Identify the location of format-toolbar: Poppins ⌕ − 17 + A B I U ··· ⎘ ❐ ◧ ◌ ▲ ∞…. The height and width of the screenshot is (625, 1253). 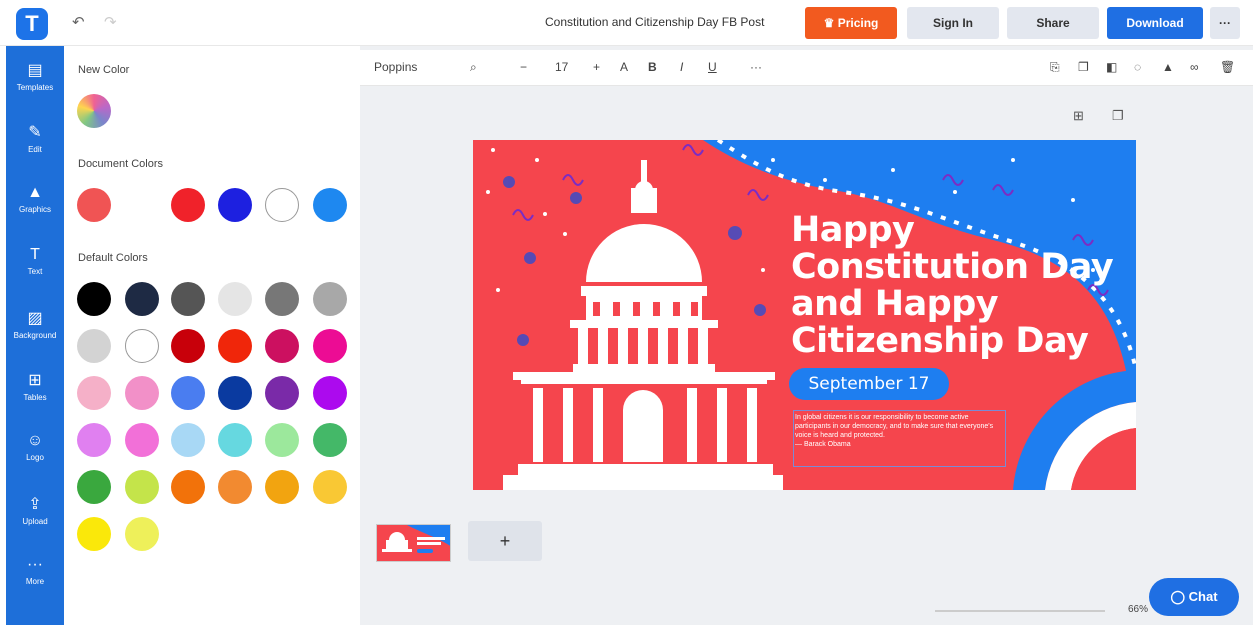
(806, 68).